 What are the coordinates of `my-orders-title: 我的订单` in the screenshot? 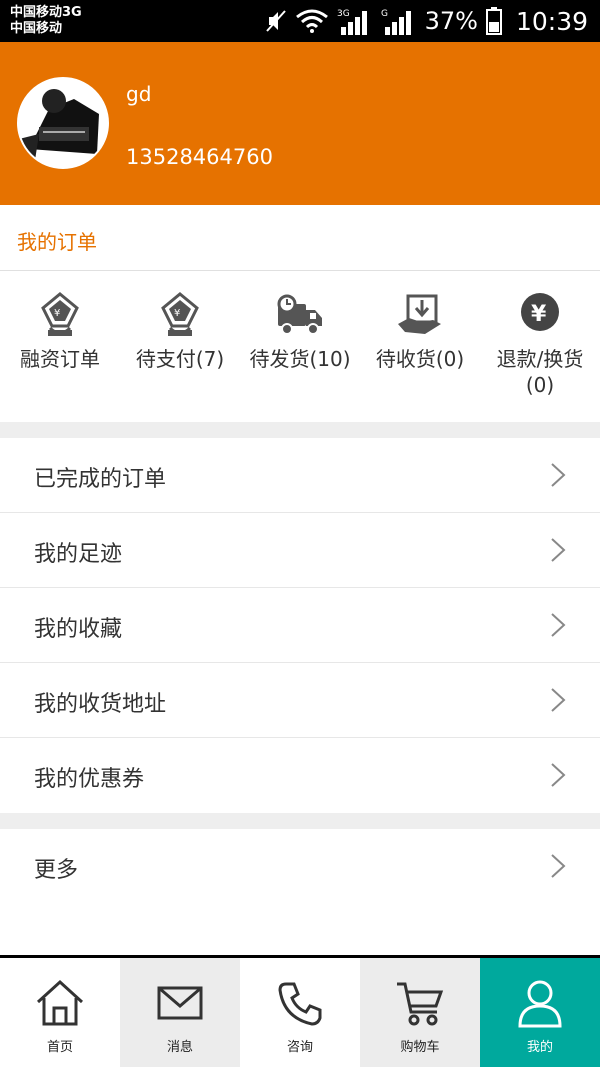 It's located at (57, 242).